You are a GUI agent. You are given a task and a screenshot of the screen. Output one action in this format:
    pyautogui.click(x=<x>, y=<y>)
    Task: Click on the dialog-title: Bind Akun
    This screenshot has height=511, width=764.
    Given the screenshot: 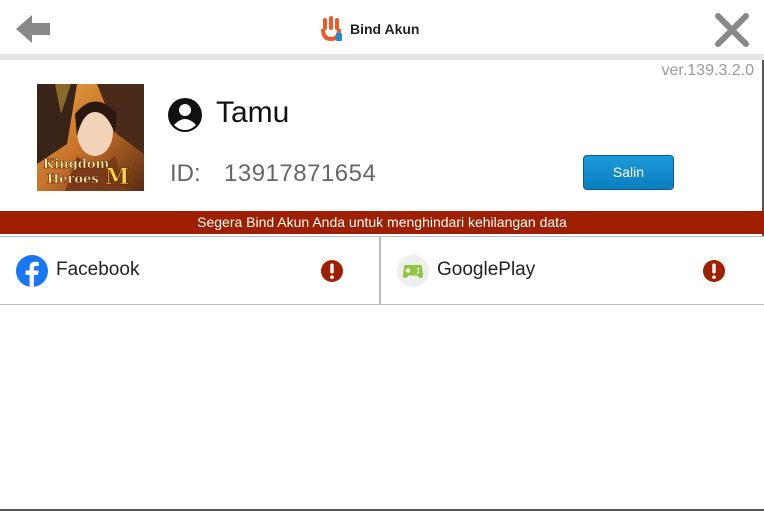 What is the action you would take?
    pyautogui.click(x=369, y=29)
    